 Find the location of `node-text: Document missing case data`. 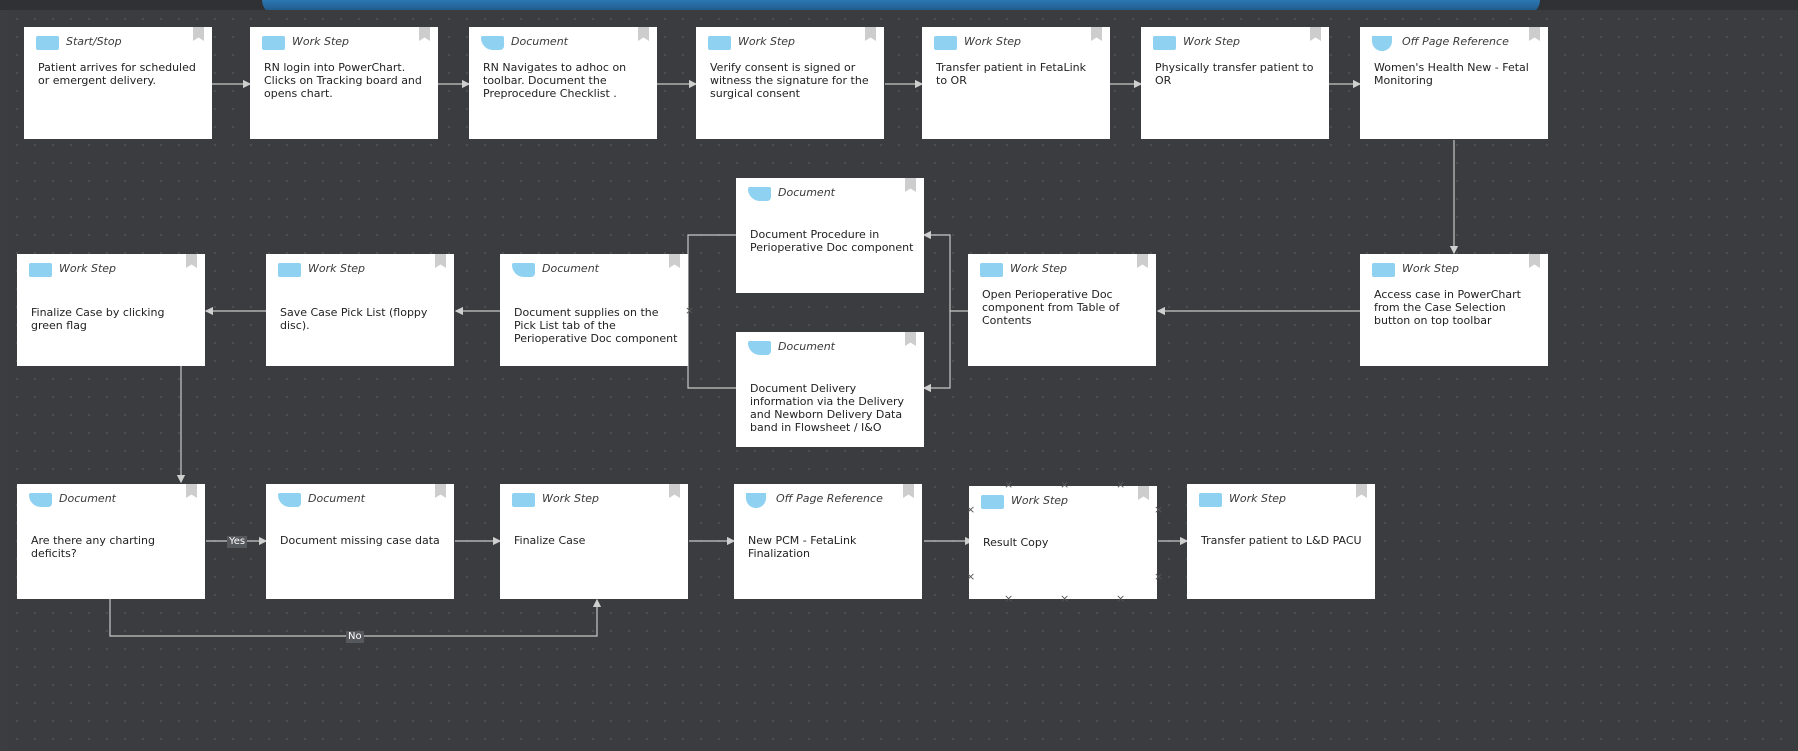

node-text: Document missing case data is located at coordinates (360, 540).